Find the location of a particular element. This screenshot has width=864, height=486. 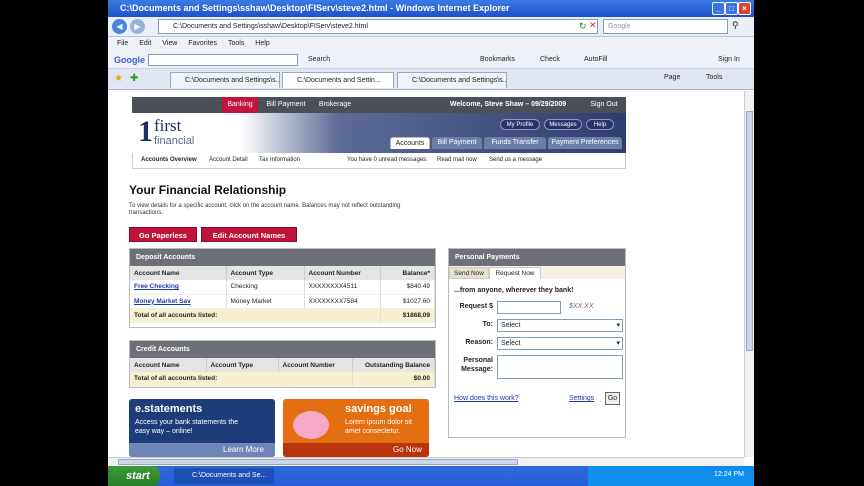

settings-link: Settings is located at coordinates (581, 398).